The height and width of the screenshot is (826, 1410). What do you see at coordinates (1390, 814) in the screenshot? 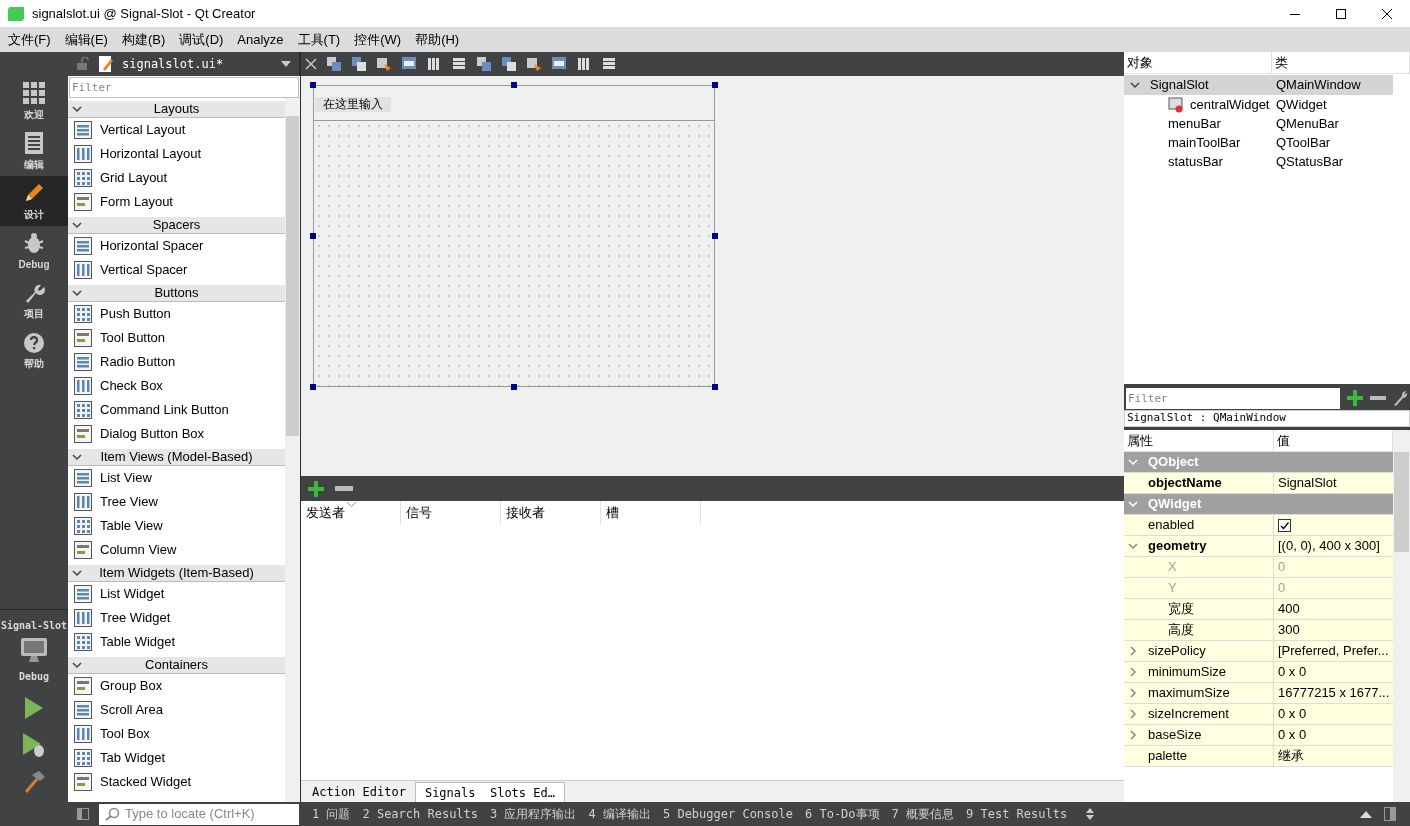
I see `sidebar-toggle-icon` at bounding box center [1390, 814].